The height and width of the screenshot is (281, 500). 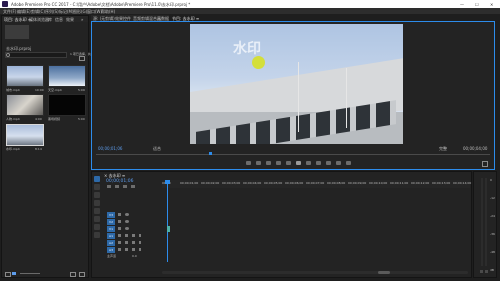 What do you see at coordinates (14, 273) in the screenshot?
I see `icon-view-icon` at bounding box center [14, 273].